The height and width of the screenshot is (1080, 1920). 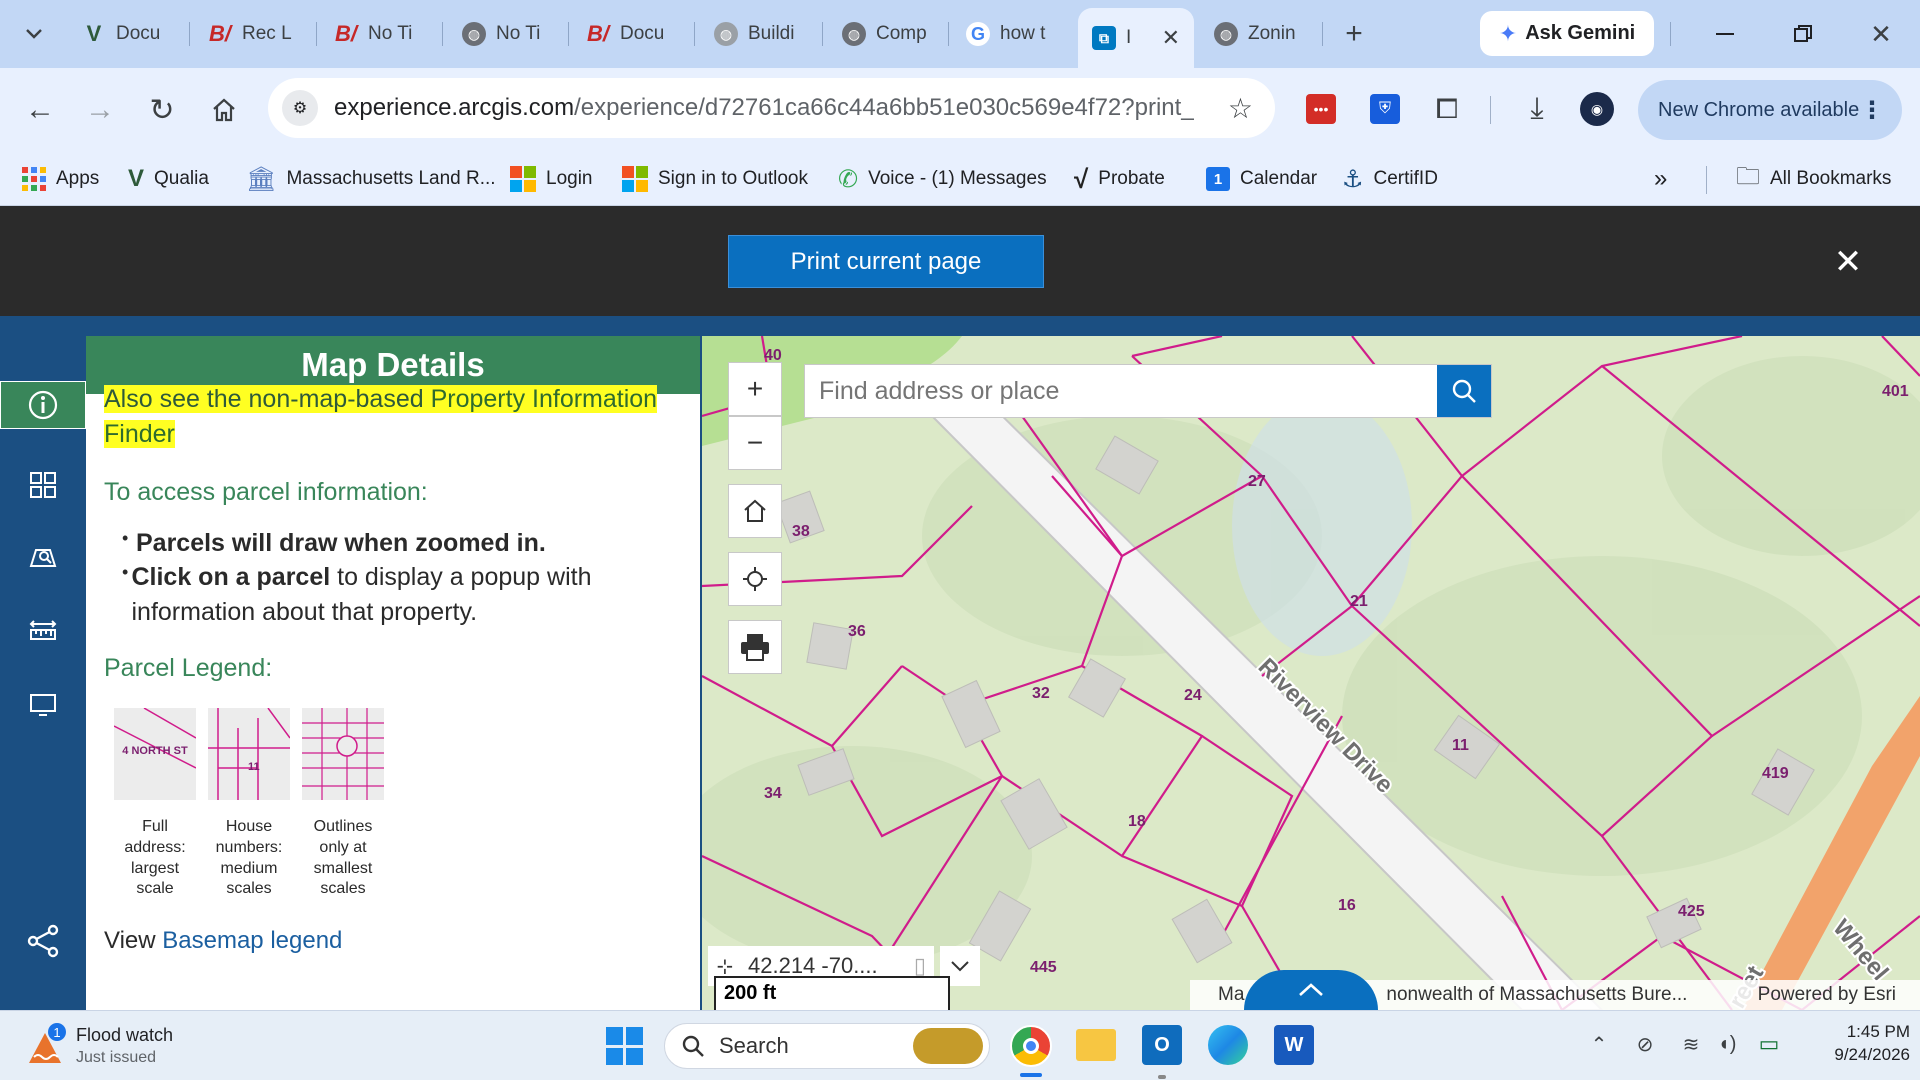 I want to click on extensions-puzzle-icon: ⧠, so click(x=1447, y=109).